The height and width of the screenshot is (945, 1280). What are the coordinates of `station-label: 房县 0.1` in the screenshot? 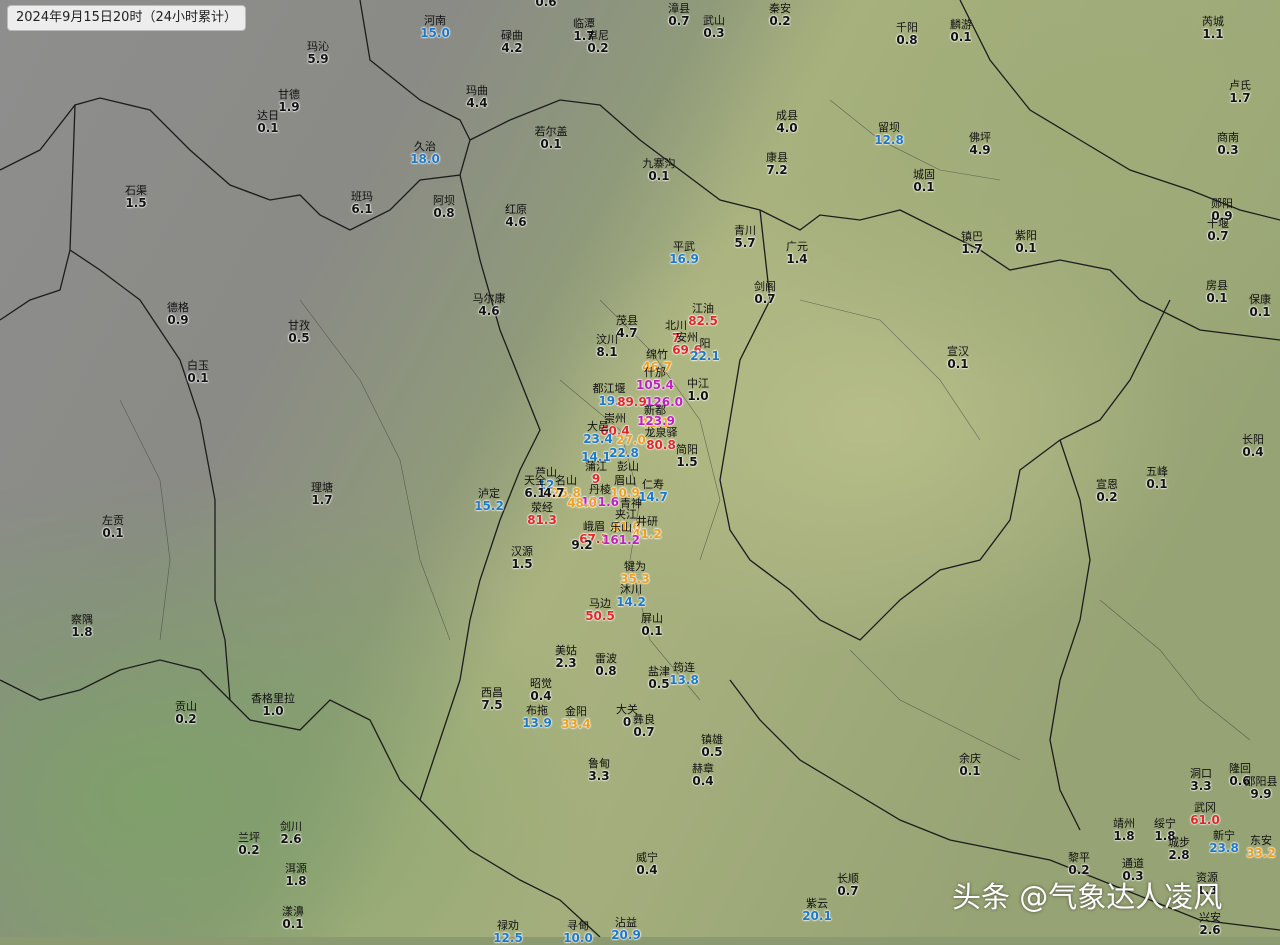 It's located at (1217, 292).